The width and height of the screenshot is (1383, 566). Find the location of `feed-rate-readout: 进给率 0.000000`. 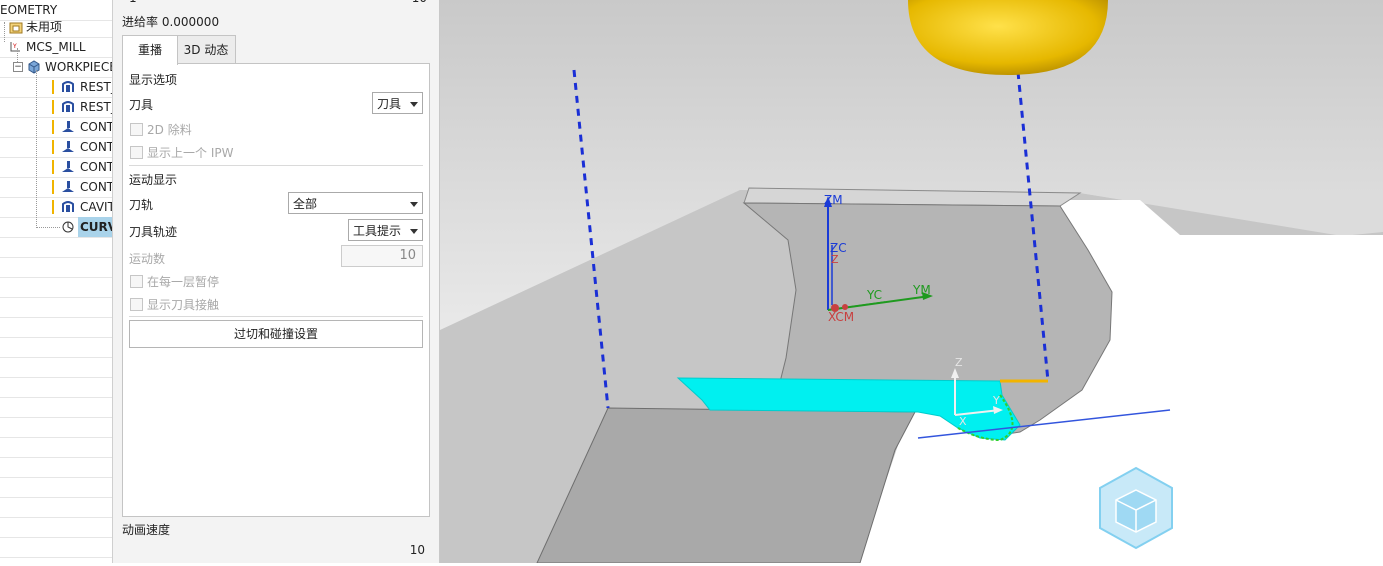

feed-rate-readout: 进给率 0.000000 is located at coordinates (171, 22).